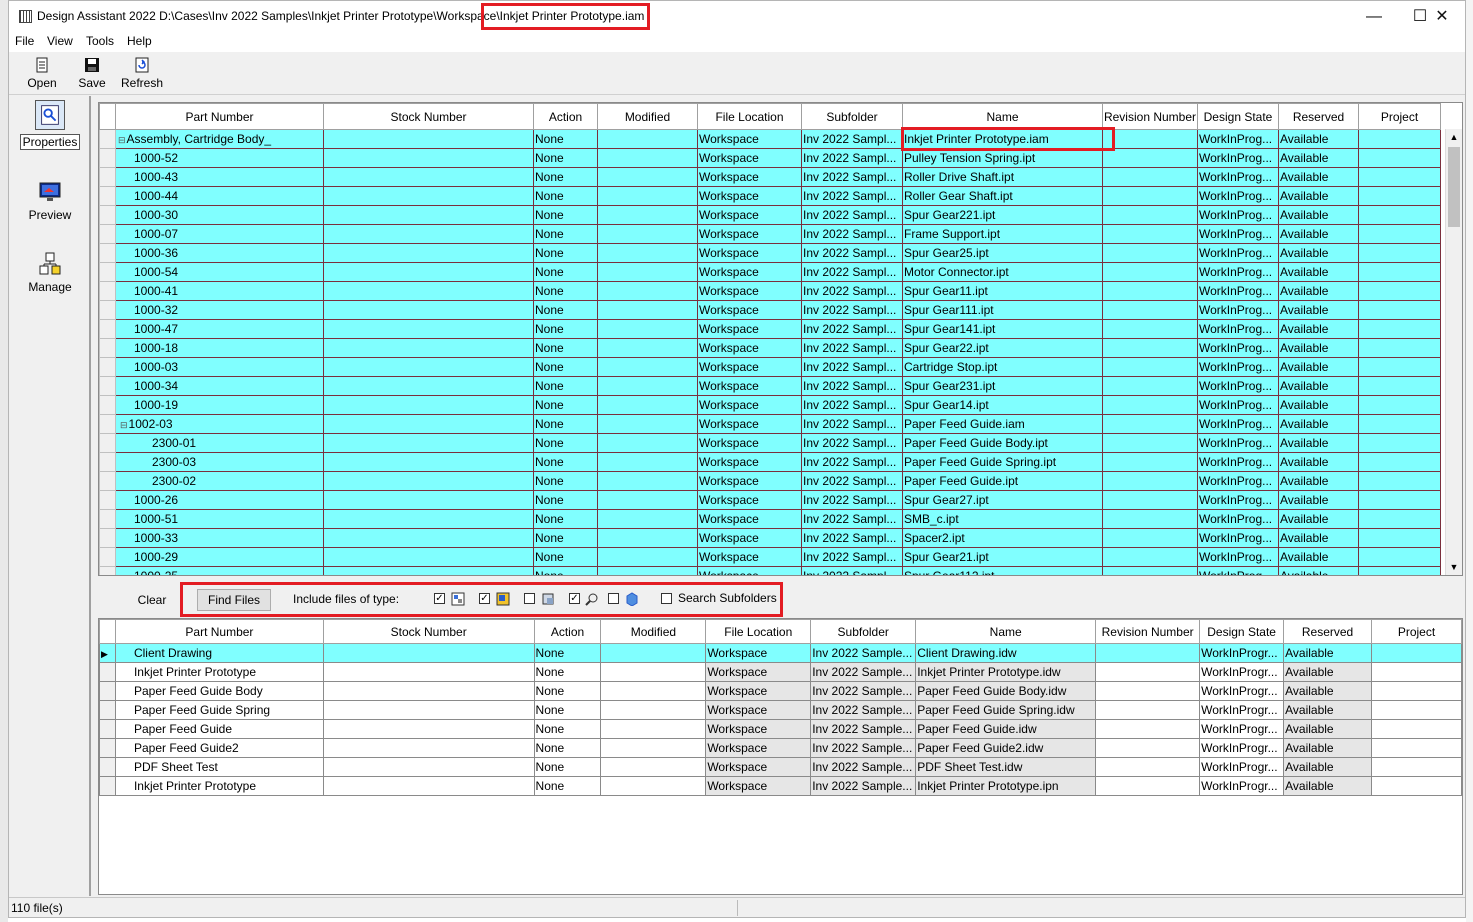 This screenshot has width=1473, height=922. I want to click on scroll-down-icon: ▼, so click(1454, 567).